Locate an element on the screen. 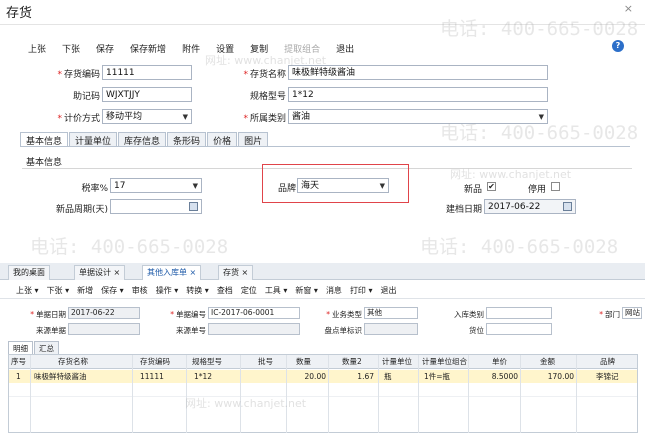  doc-date-field: 2017-06-22 is located at coordinates (104, 313).